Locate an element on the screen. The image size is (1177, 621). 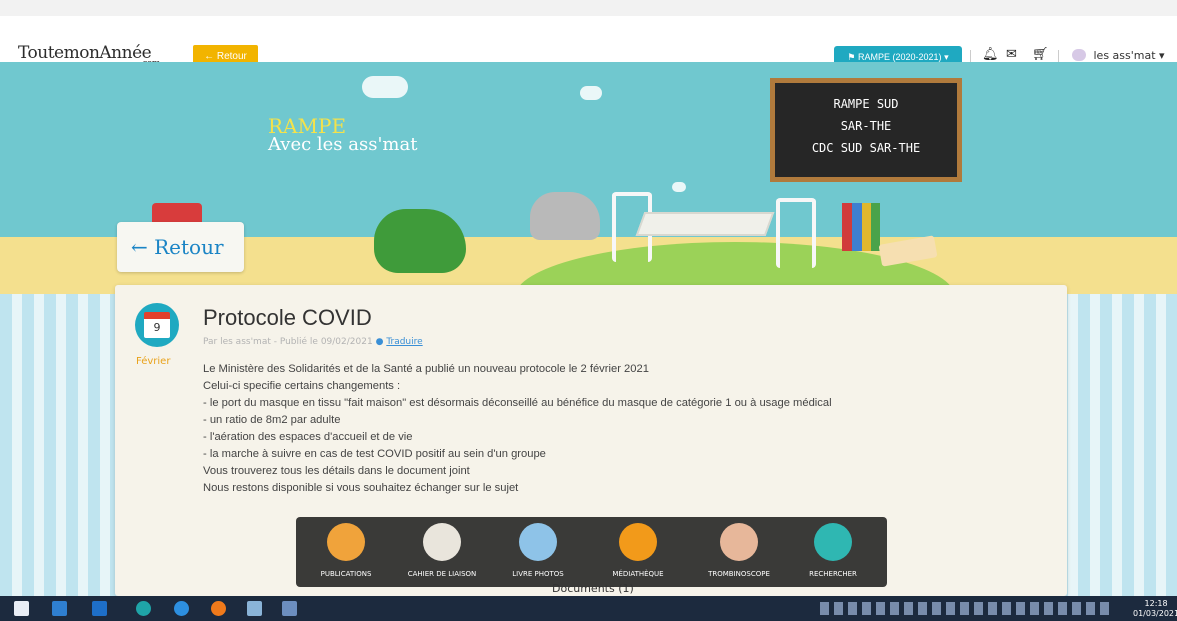
media-icon is located at coordinates (638, 542).